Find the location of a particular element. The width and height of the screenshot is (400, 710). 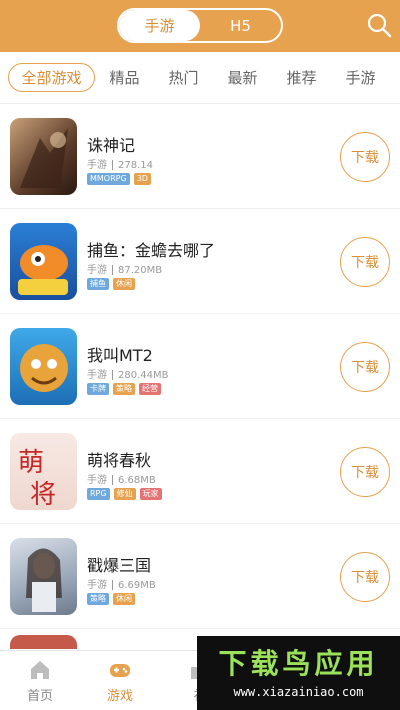

game-tag: 3D is located at coordinates (142, 179).